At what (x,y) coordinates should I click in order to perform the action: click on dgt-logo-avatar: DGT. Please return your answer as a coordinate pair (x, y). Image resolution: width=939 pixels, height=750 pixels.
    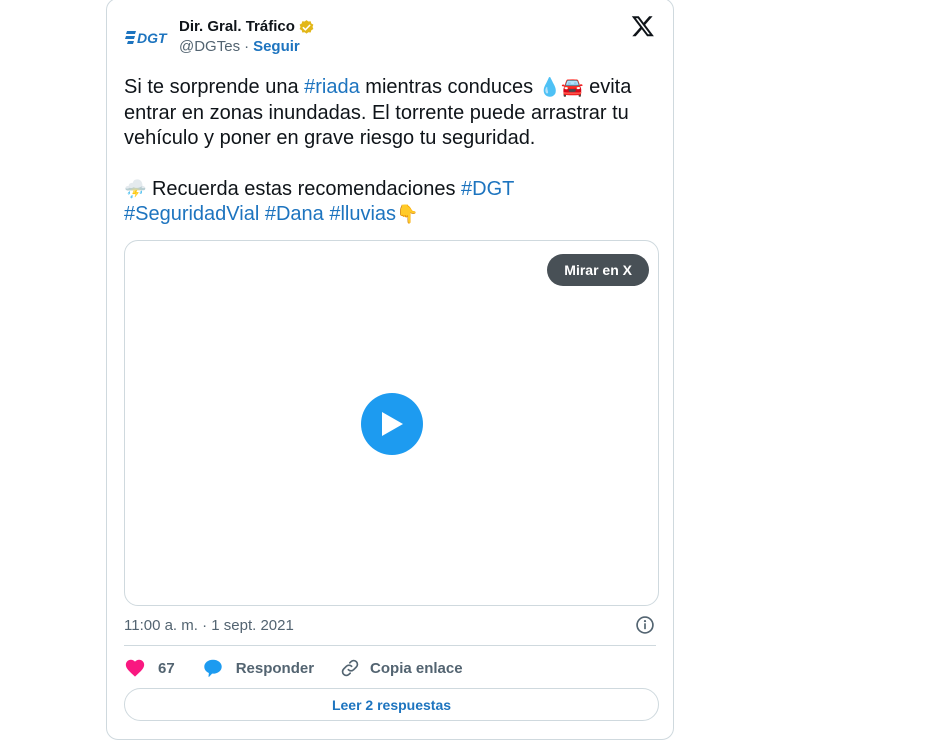
    Looking at the image, I should click on (148, 37).